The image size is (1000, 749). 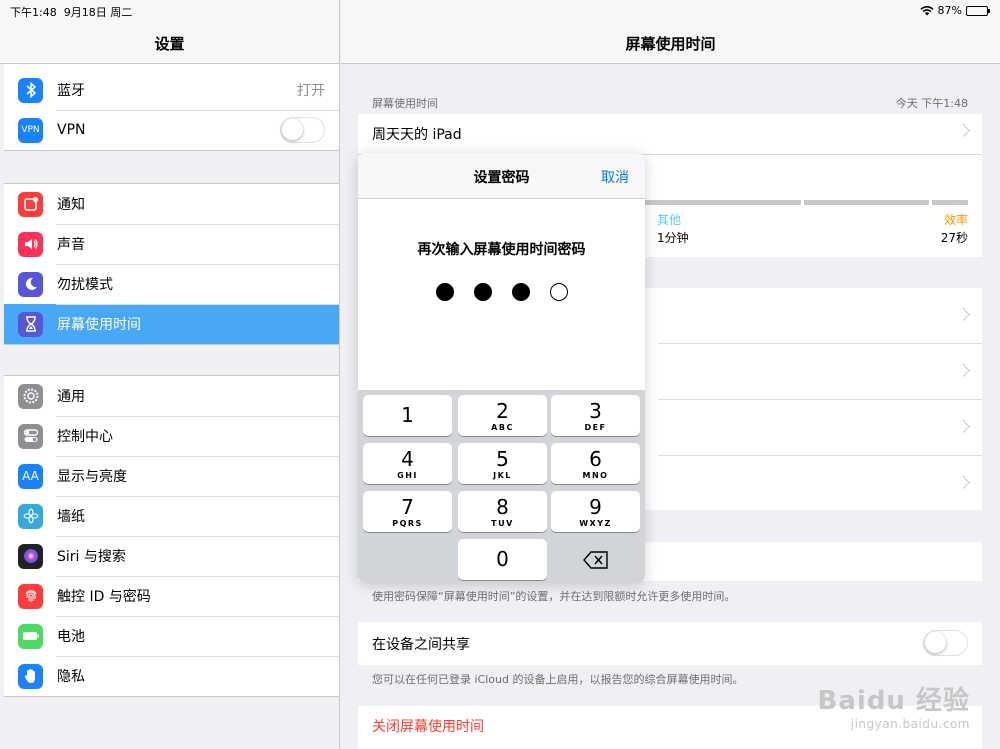 What do you see at coordinates (502, 411) in the screenshot?
I see `key-digit: 2` at bounding box center [502, 411].